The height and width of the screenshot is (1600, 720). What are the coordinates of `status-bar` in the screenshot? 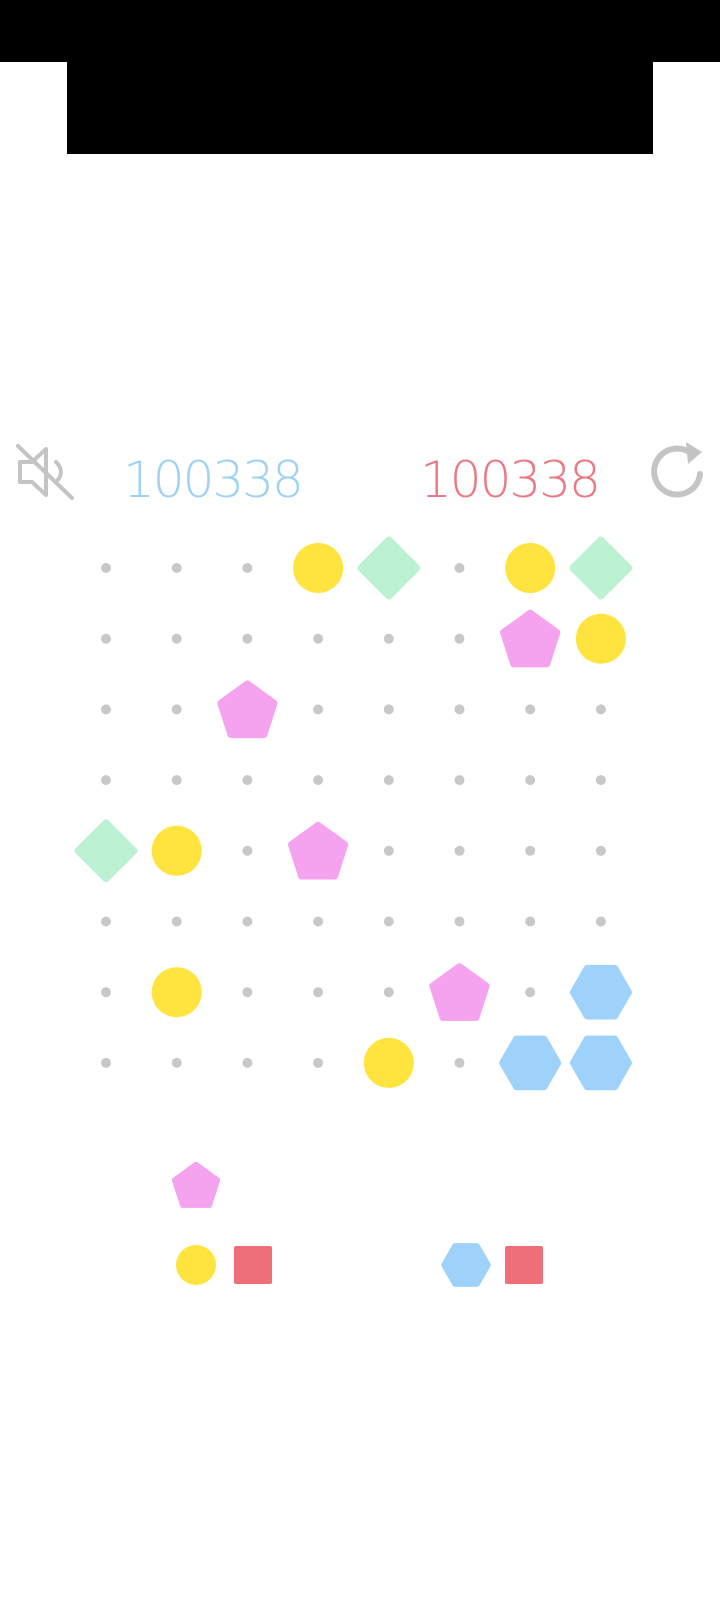 It's located at (360, 31).